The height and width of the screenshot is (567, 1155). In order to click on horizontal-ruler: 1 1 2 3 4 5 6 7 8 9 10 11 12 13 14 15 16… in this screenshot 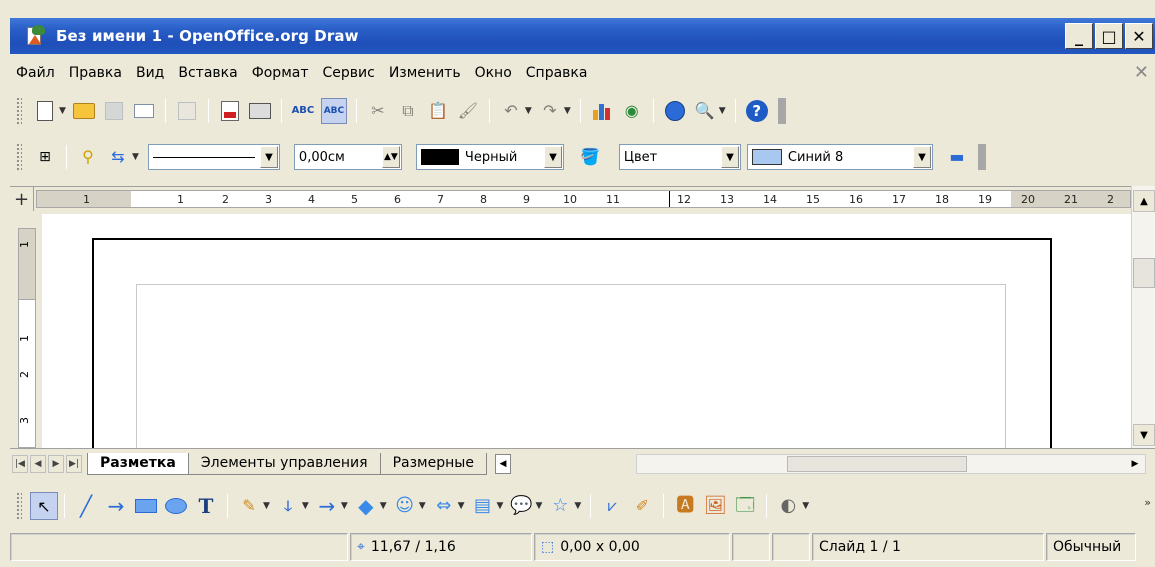, I will do `click(583, 199)`.